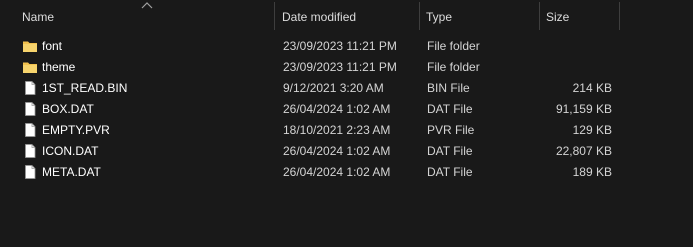 The image size is (693, 247). I want to click on column-header-size: Size, so click(579, 17).